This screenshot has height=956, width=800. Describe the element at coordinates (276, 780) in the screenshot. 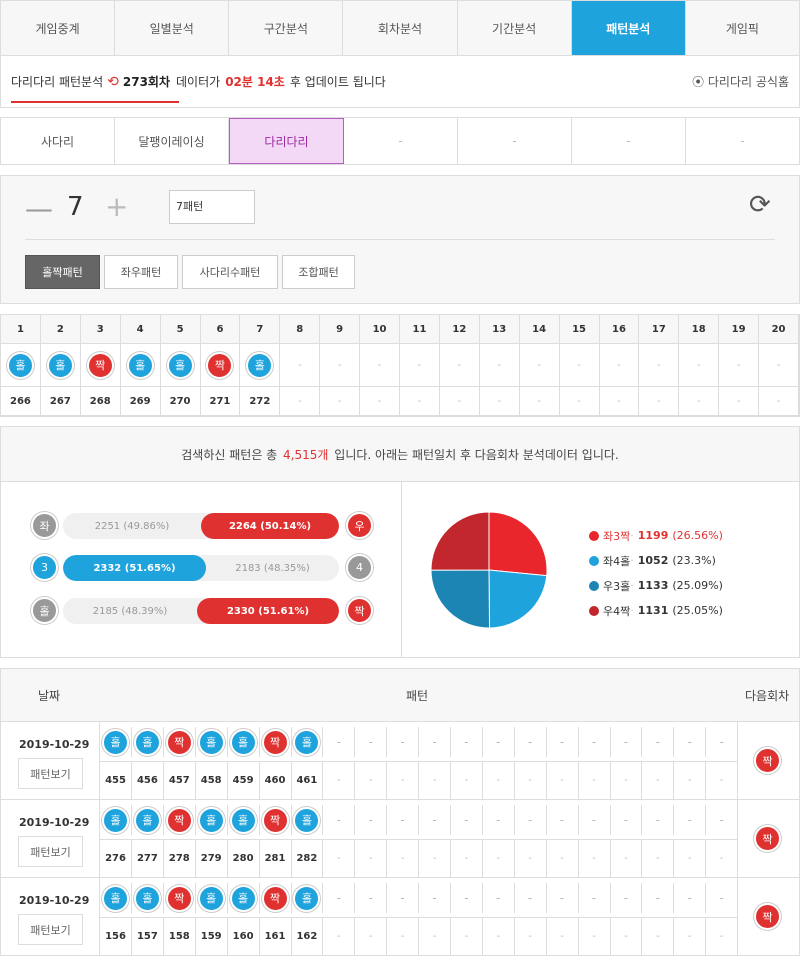

I see `history-round-cell: 460` at that location.